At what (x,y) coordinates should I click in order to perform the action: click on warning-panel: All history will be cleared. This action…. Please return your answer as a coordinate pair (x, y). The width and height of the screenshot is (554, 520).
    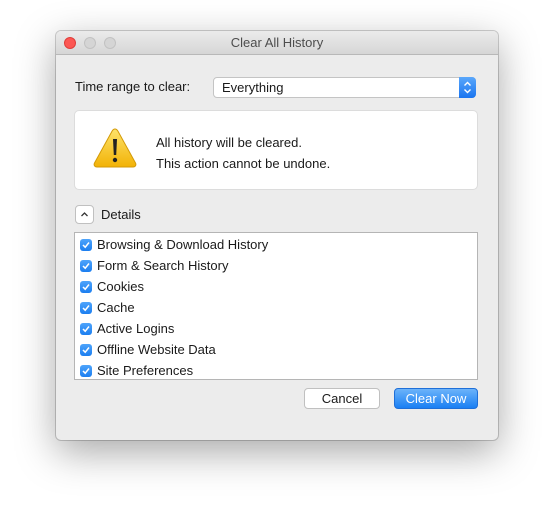
    Looking at the image, I should click on (276, 150).